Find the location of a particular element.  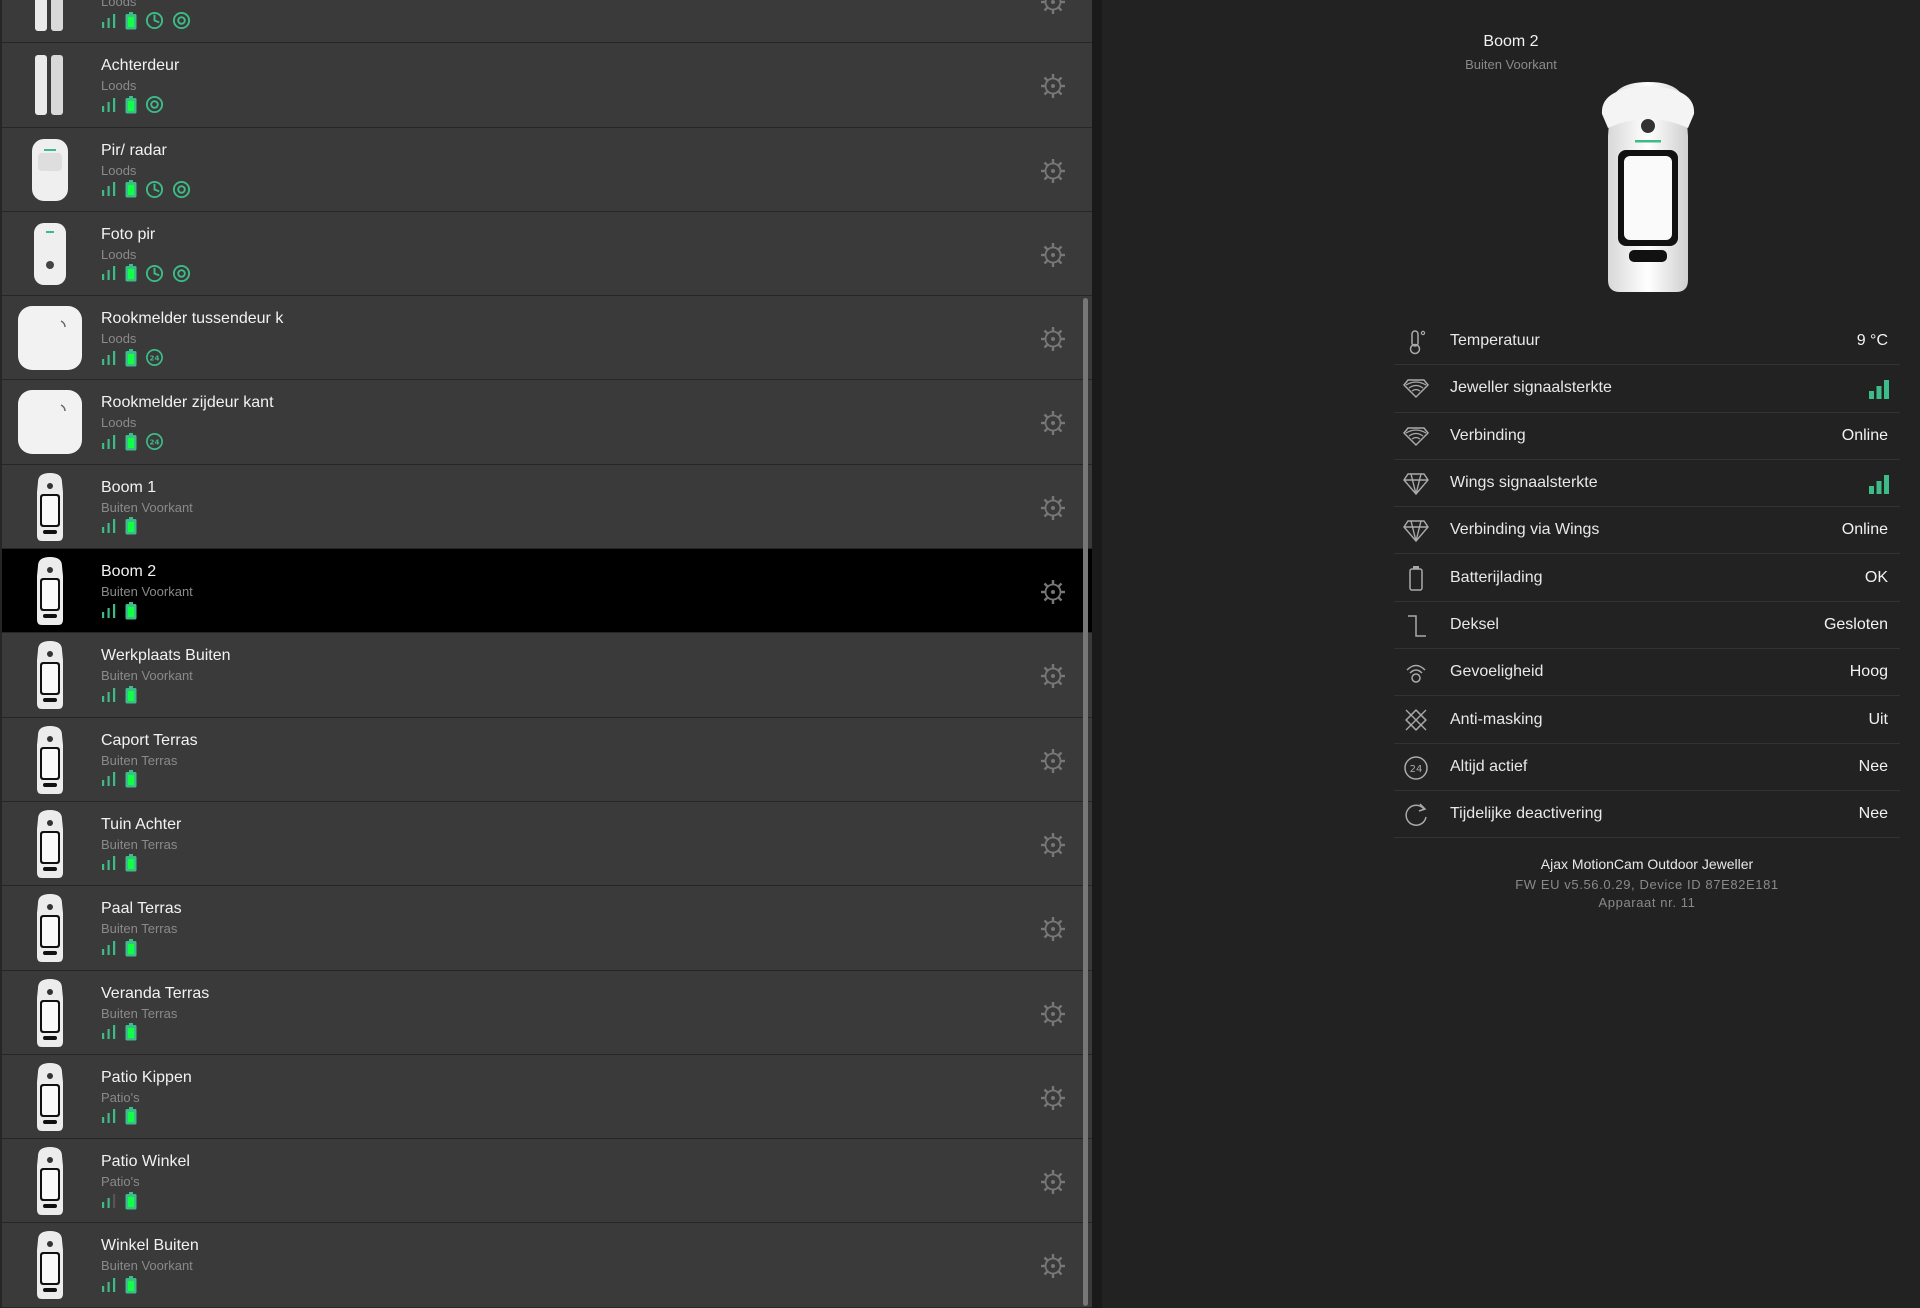

device-row: Boom 2 Buiten Voorkant is located at coordinates (546, 591).